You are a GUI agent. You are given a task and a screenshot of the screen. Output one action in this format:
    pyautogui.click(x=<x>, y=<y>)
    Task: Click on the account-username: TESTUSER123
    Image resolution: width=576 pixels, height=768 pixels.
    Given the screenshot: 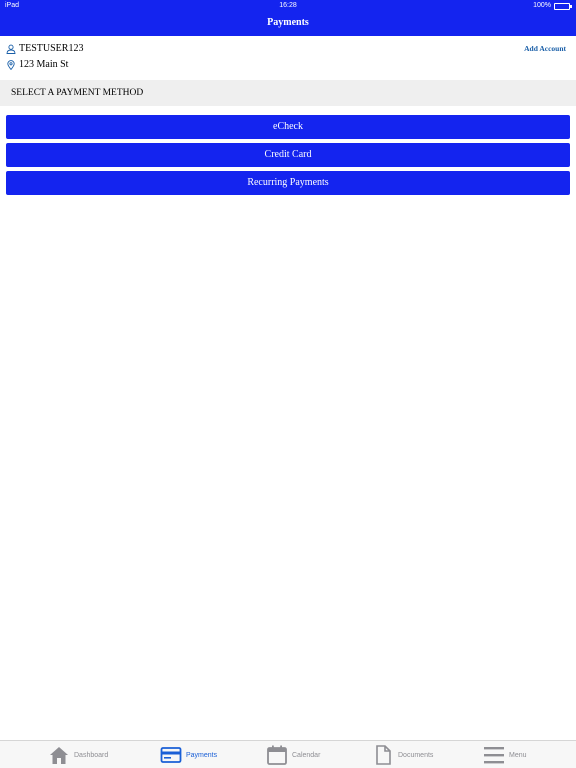 What is the action you would take?
    pyautogui.click(x=51, y=48)
    